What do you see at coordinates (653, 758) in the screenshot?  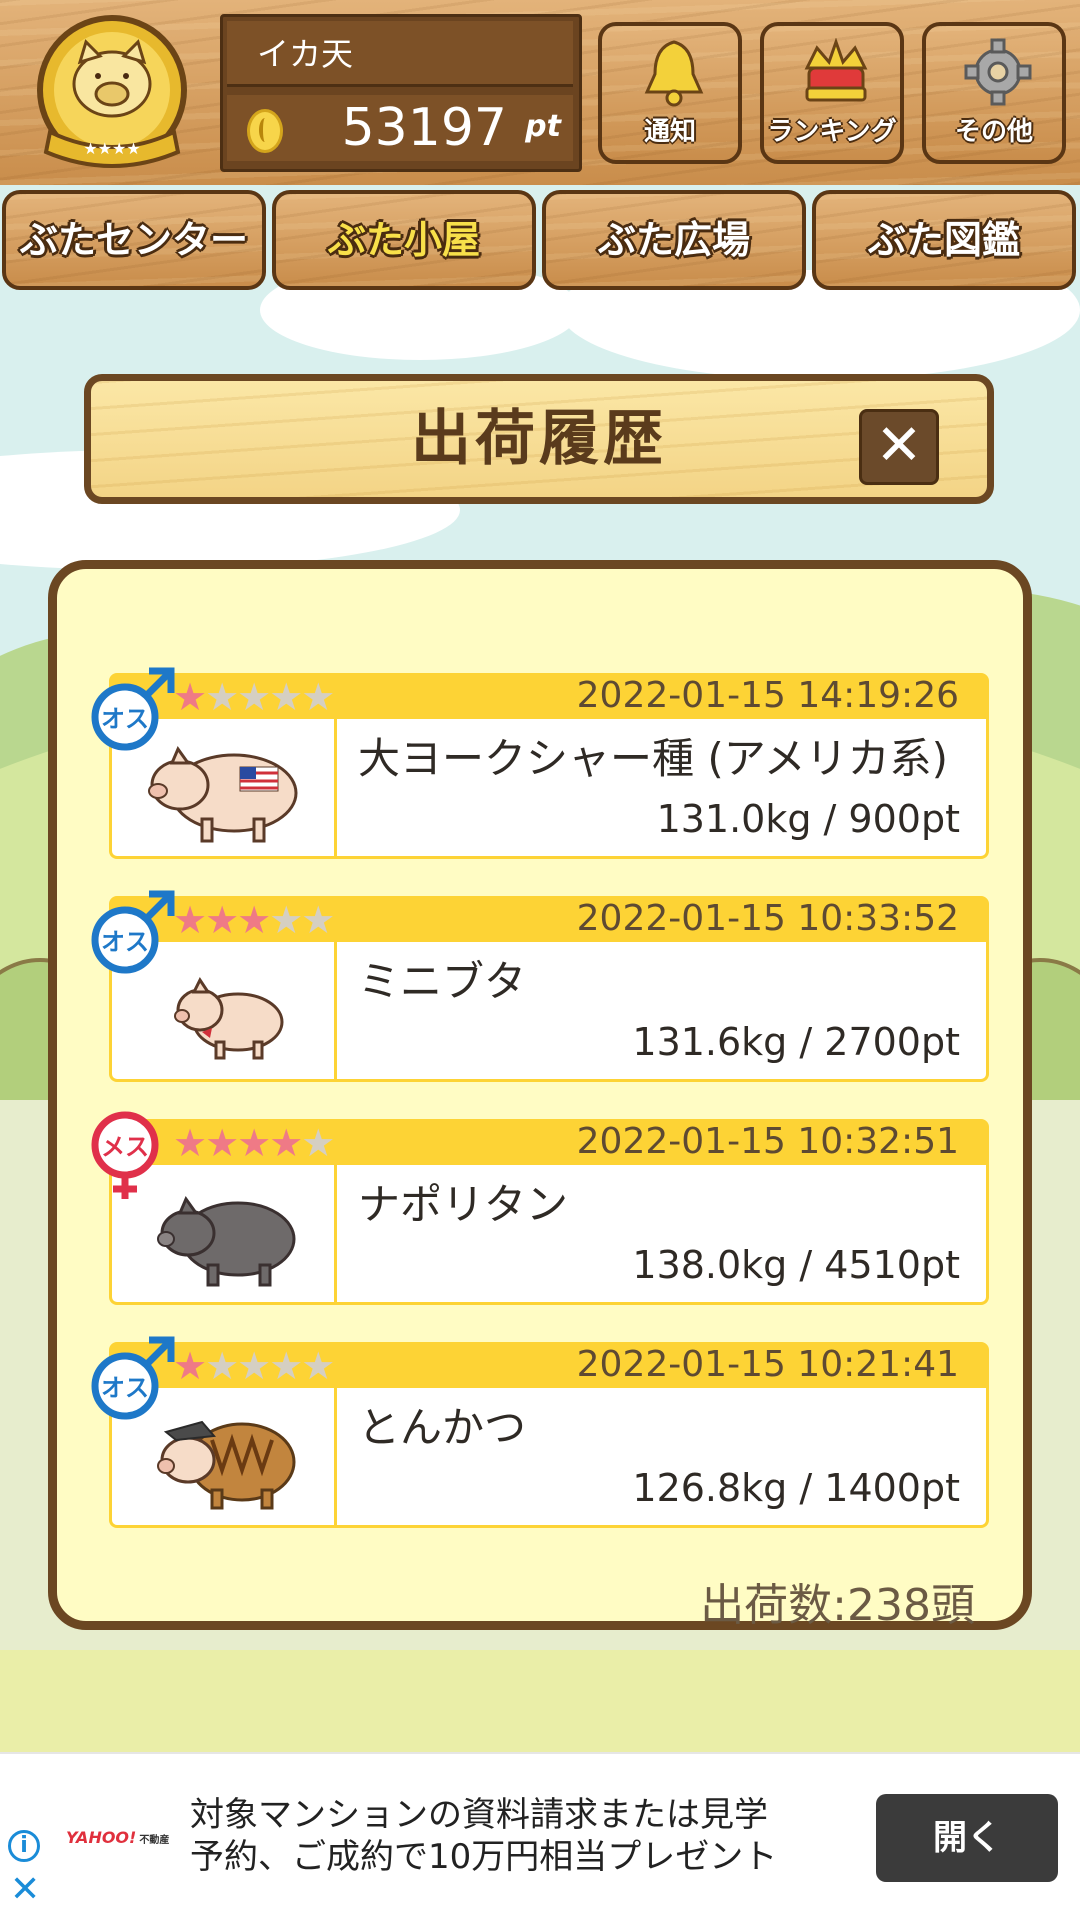 I see `pig-breed-name: 大ヨークシャー種 (アメリカ系)` at bounding box center [653, 758].